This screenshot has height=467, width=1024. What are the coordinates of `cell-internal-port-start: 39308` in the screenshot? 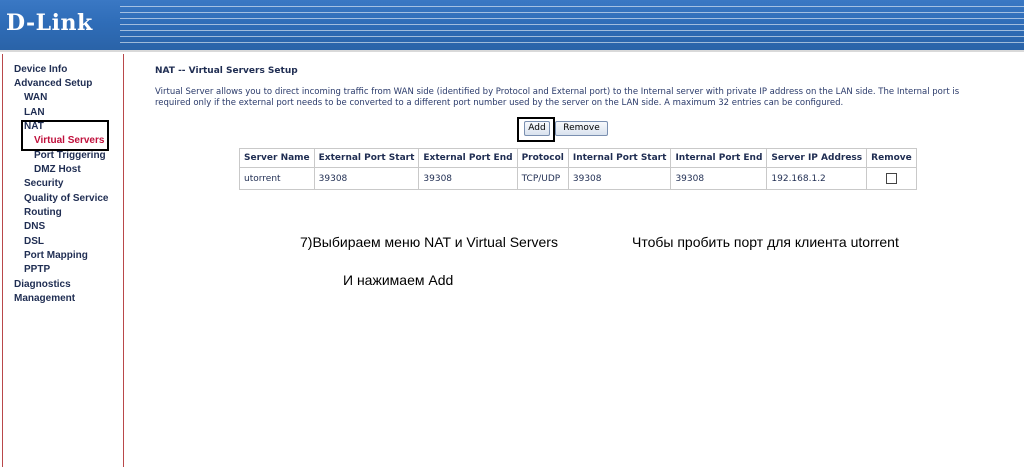 It's located at (619, 178).